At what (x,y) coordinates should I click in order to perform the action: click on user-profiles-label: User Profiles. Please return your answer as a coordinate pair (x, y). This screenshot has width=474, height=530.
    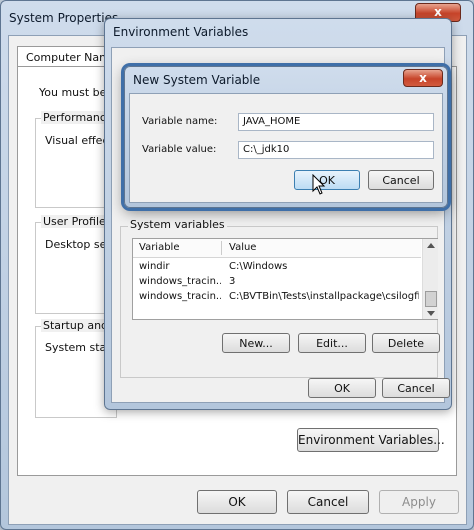
    Looking at the image, I should click on (77, 221).